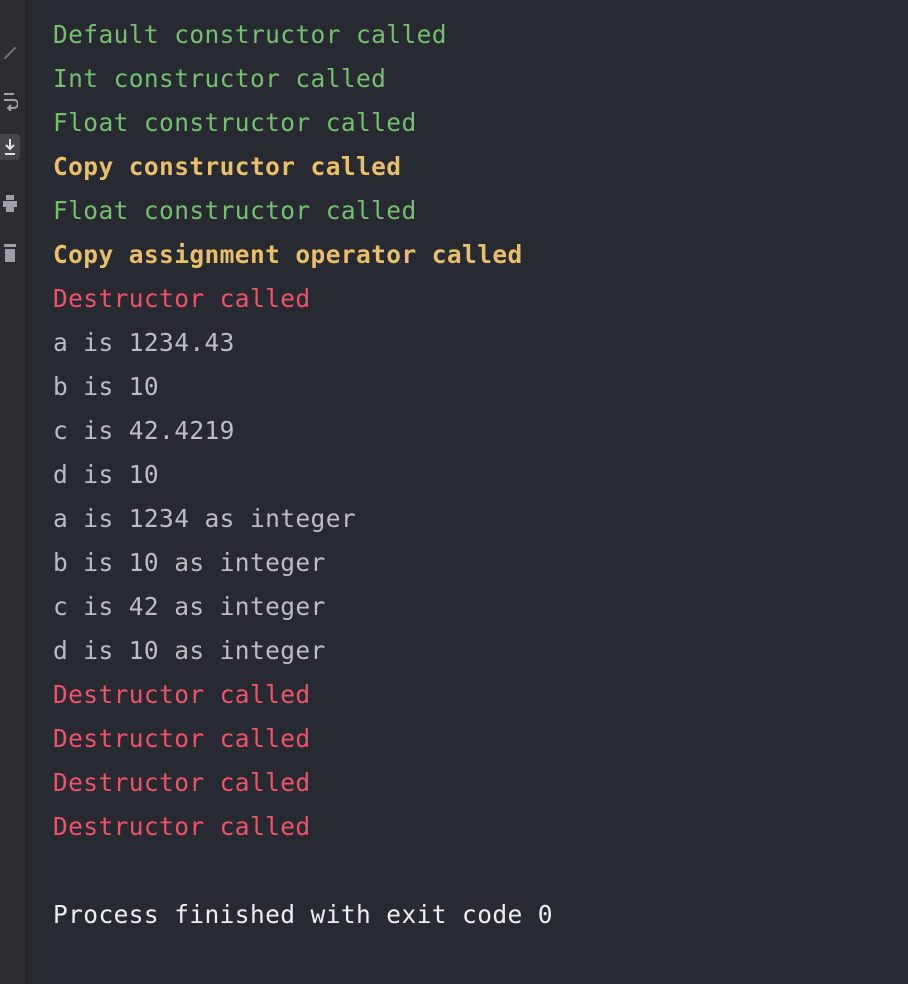  I want to click on console-line: d is 10, so click(106, 474).